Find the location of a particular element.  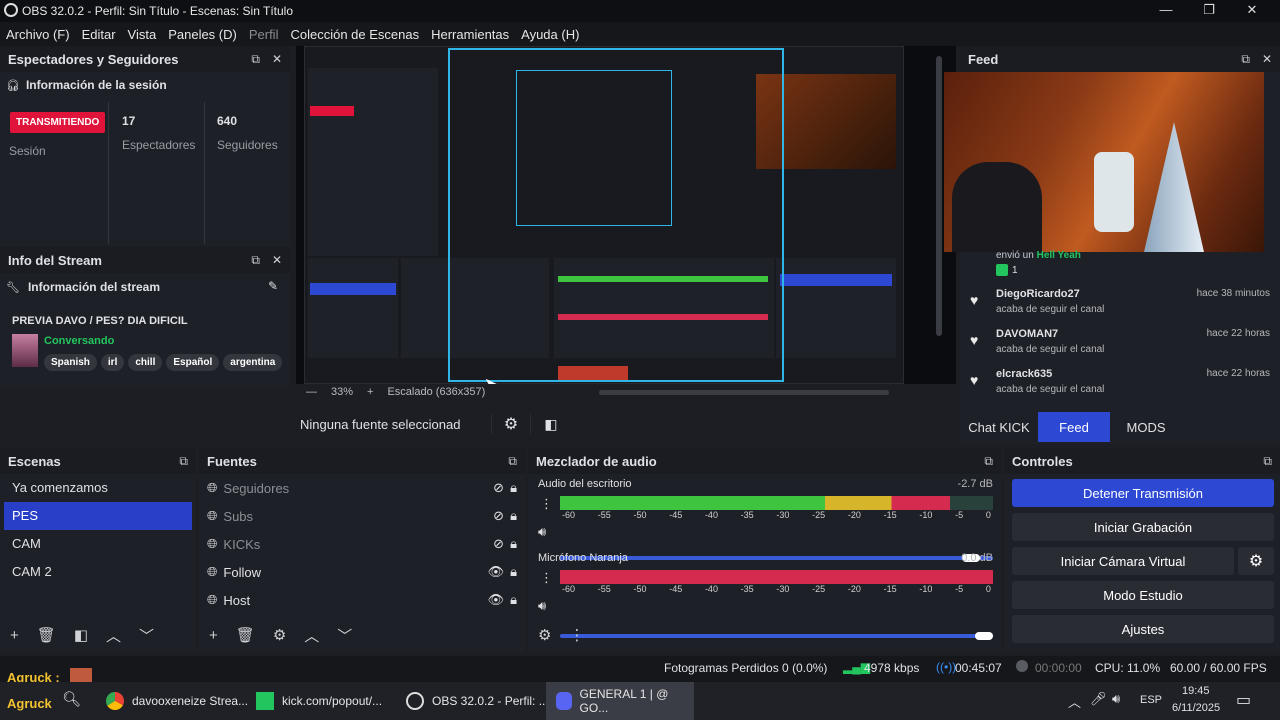

source-item: 🌐︎ Subs ⊘ 🔒︎ is located at coordinates (362, 516).